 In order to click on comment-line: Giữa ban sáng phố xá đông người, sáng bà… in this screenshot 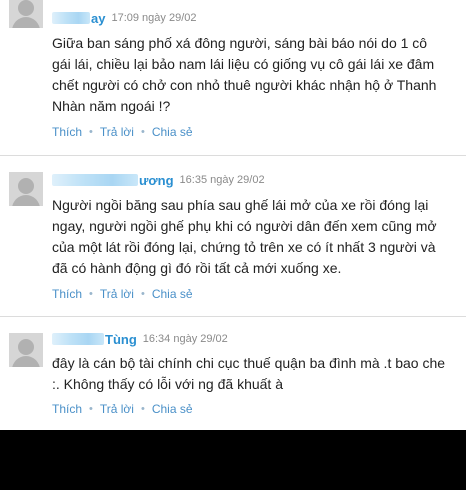, I will do `click(240, 43)`.